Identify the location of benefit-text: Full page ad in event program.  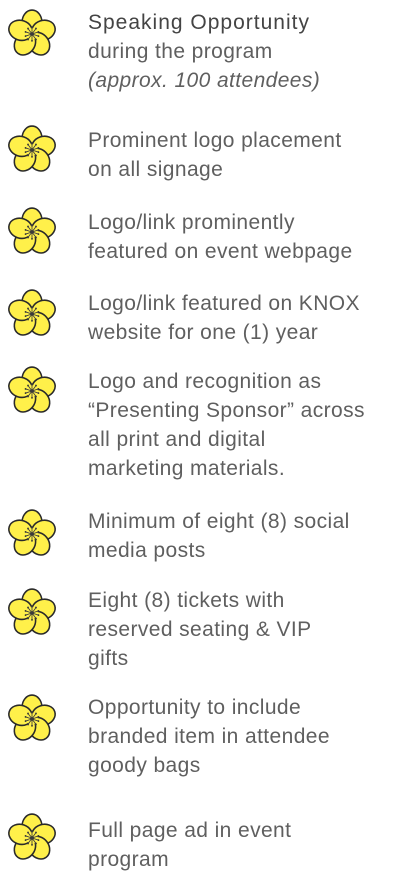
(241, 845).